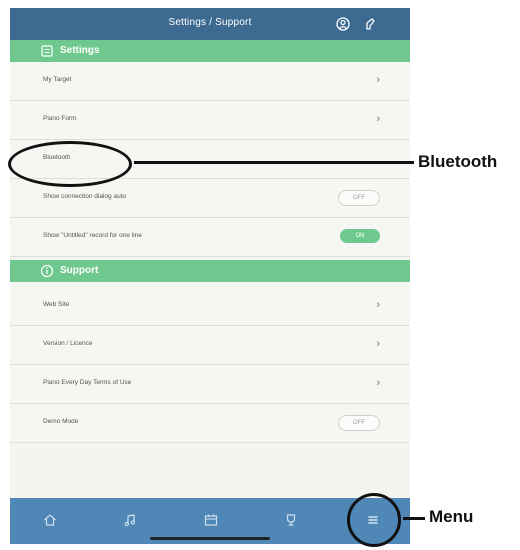 The width and height of the screenshot is (520, 550). I want to click on settings-section-header: Settings, so click(210, 51).